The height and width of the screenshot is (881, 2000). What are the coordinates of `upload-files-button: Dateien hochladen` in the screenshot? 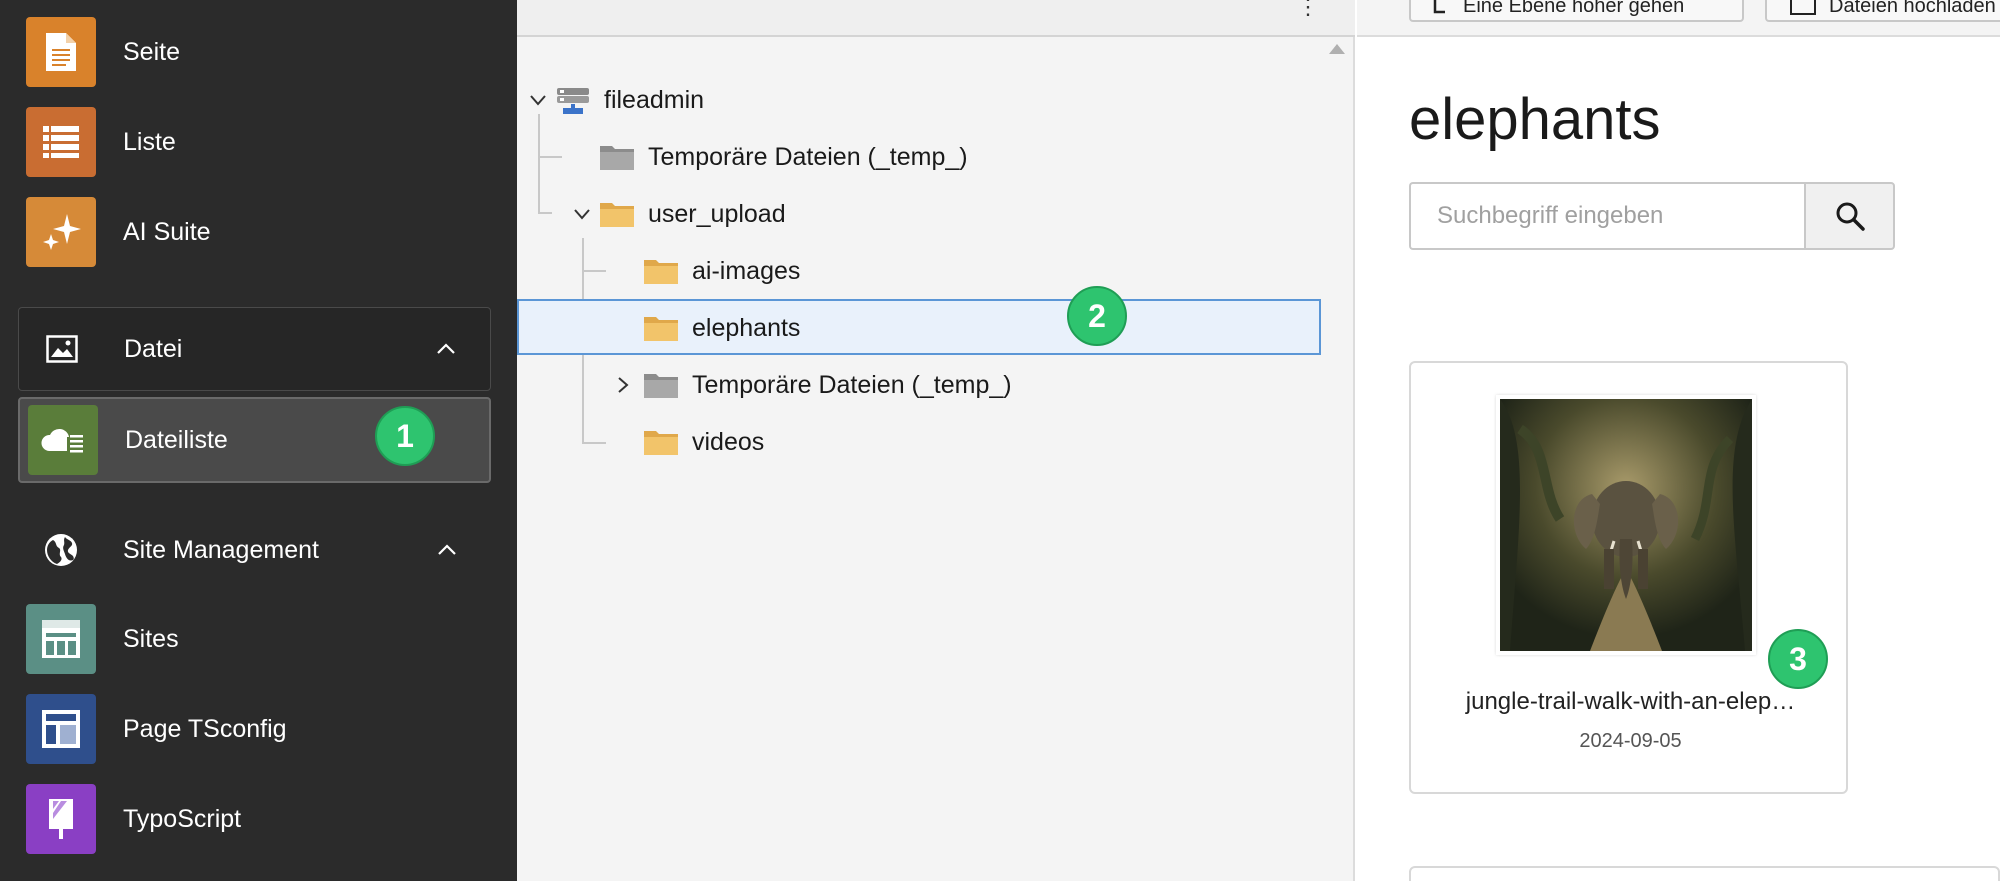 It's located at (1882, 11).